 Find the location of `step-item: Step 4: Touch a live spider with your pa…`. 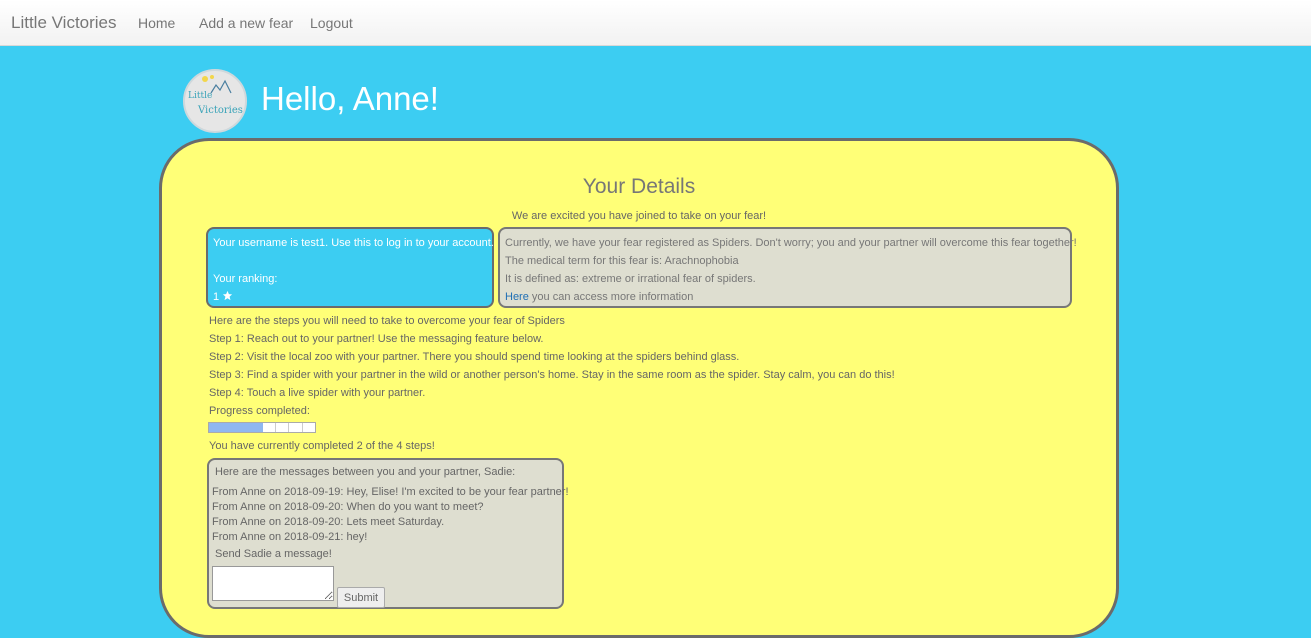

step-item: Step 4: Touch a live spider with your pa… is located at coordinates (317, 393).